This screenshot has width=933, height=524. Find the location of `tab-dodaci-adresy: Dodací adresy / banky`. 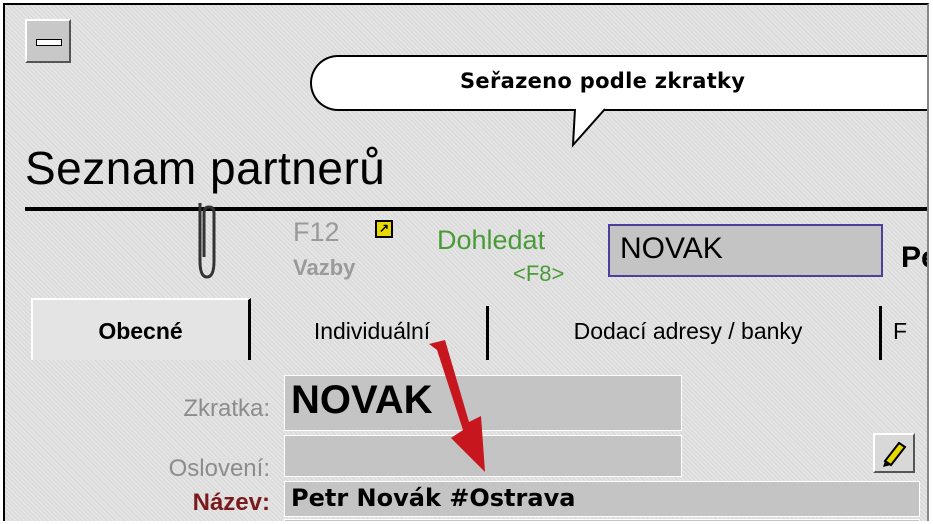

tab-dodaci-adresy: Dodací adresy / banky is located at coordinates (688, 333).